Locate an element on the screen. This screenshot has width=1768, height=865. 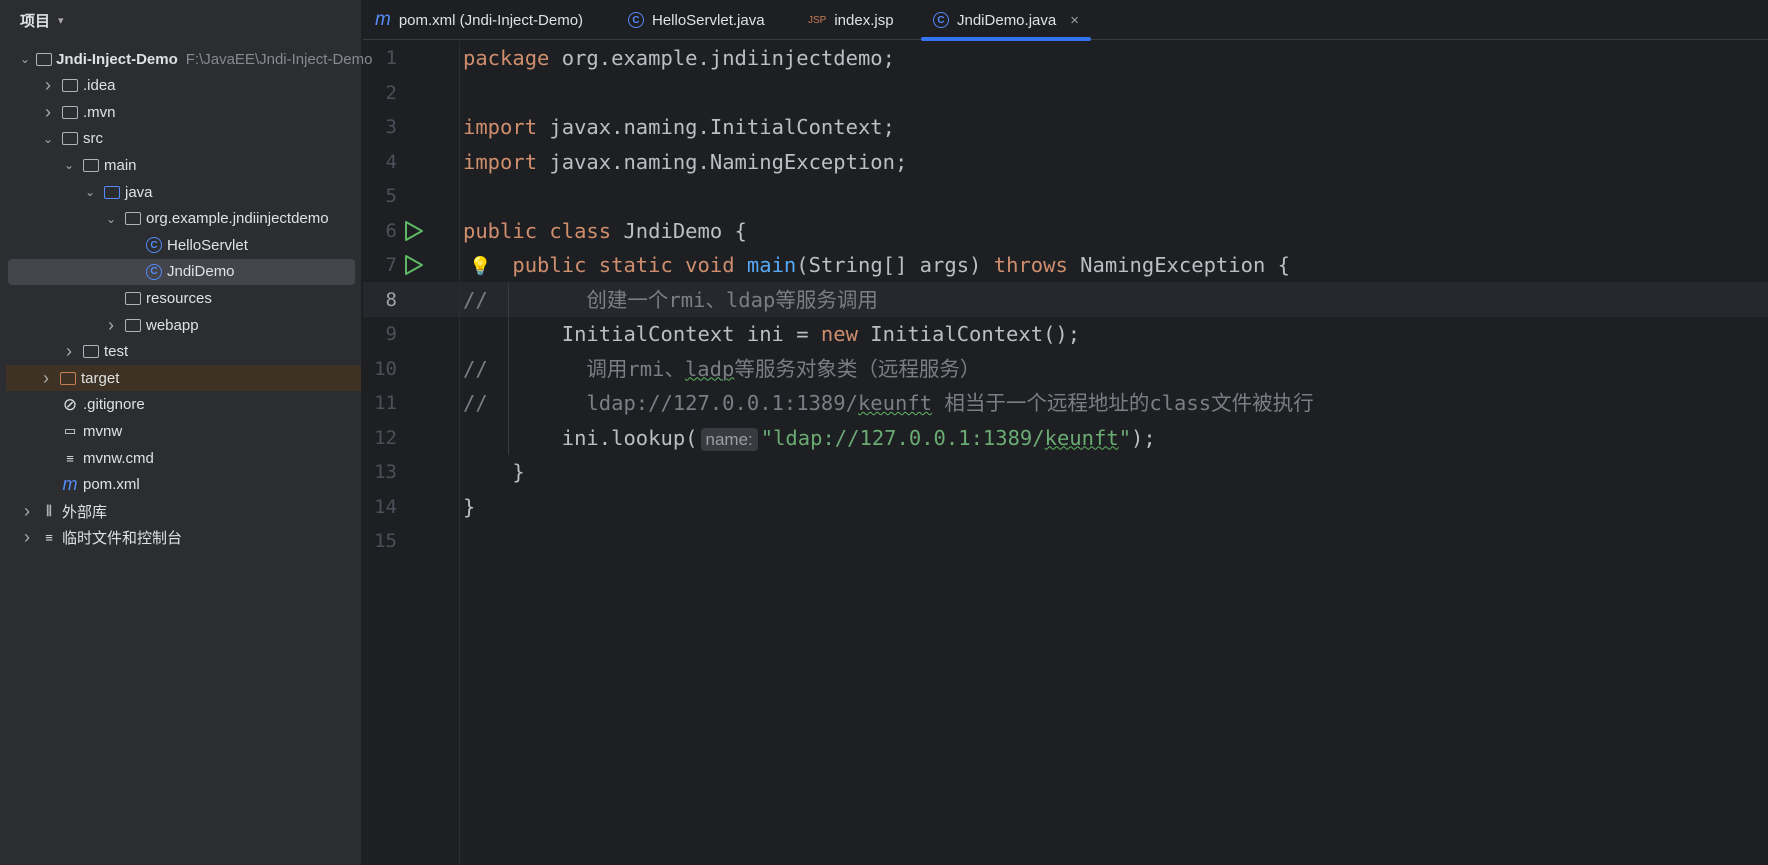
tree-item: › webapp is located at coordinates (181, 325).